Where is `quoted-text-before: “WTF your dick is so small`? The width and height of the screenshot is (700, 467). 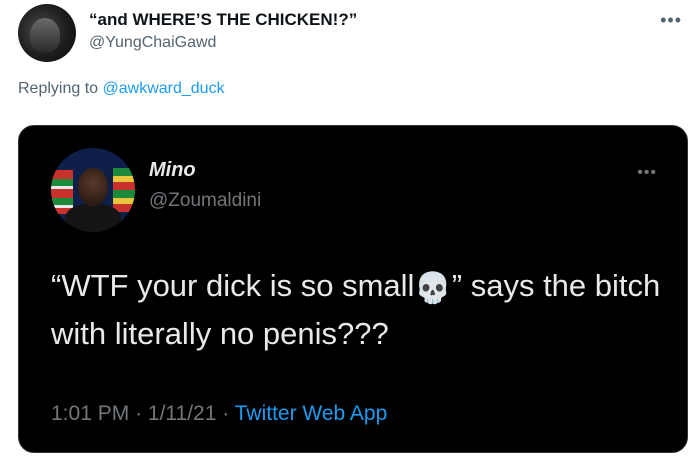 quoted-text-before: “WTF your dick is so small is located at coordinates (233, 285).